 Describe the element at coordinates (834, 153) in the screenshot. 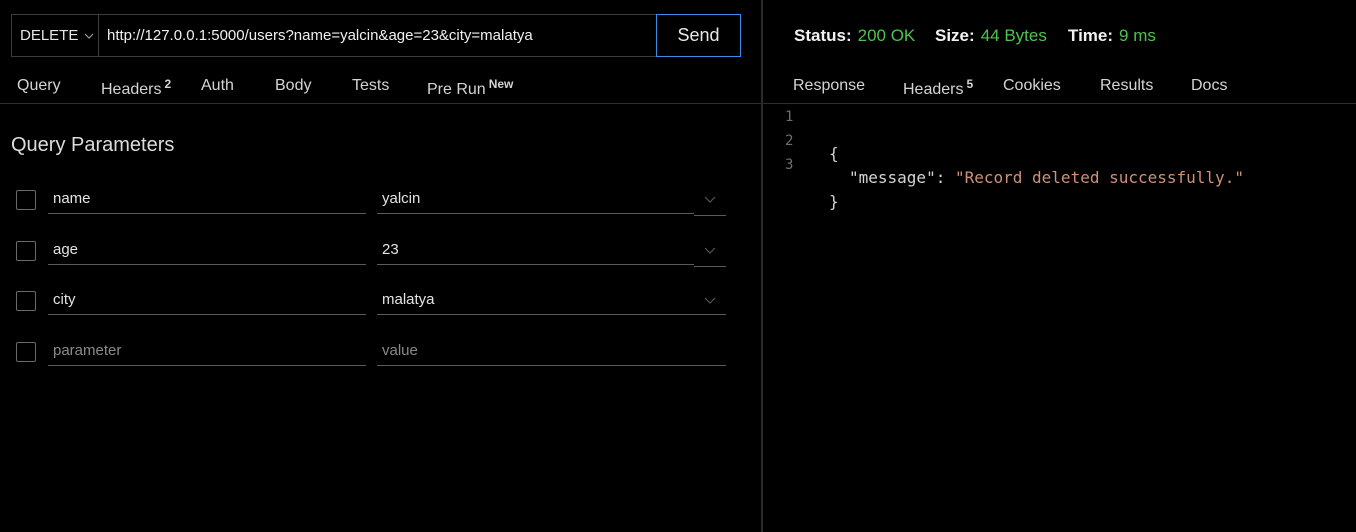

I see `code-text: {` at that location.